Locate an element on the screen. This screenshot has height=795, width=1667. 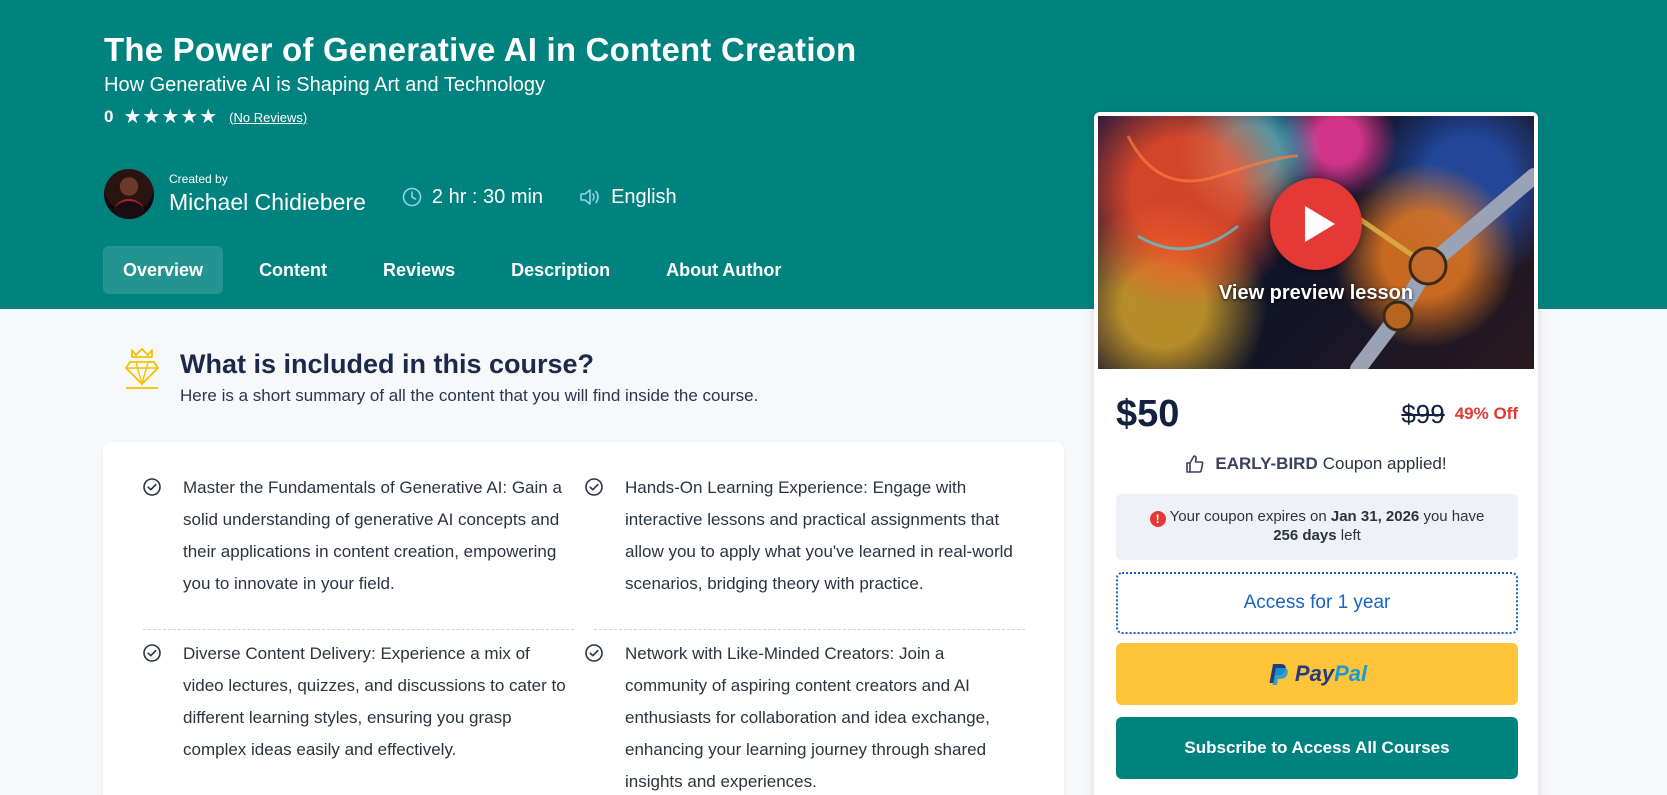
coupon-applied-text: Coupon applied! is located at coordinates (1384, 463).